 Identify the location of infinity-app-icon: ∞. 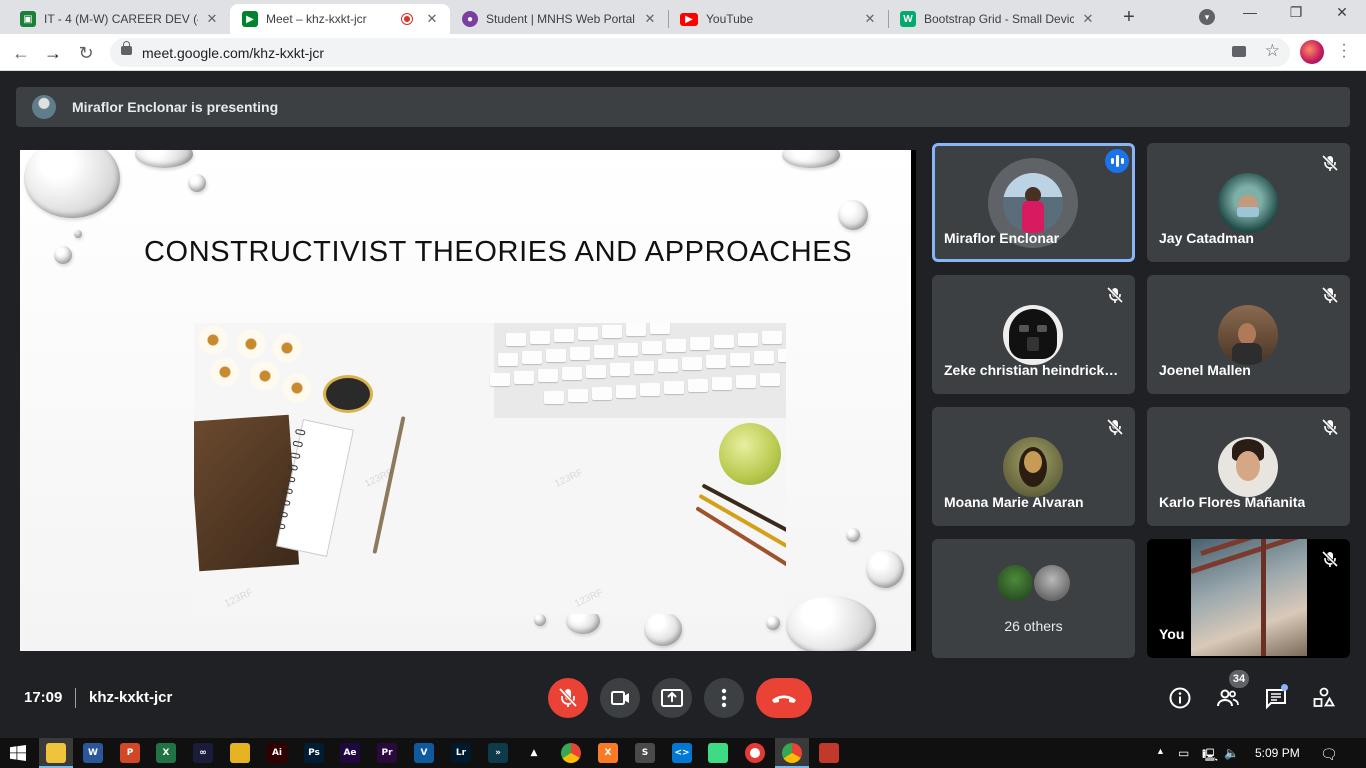
(203, 753).